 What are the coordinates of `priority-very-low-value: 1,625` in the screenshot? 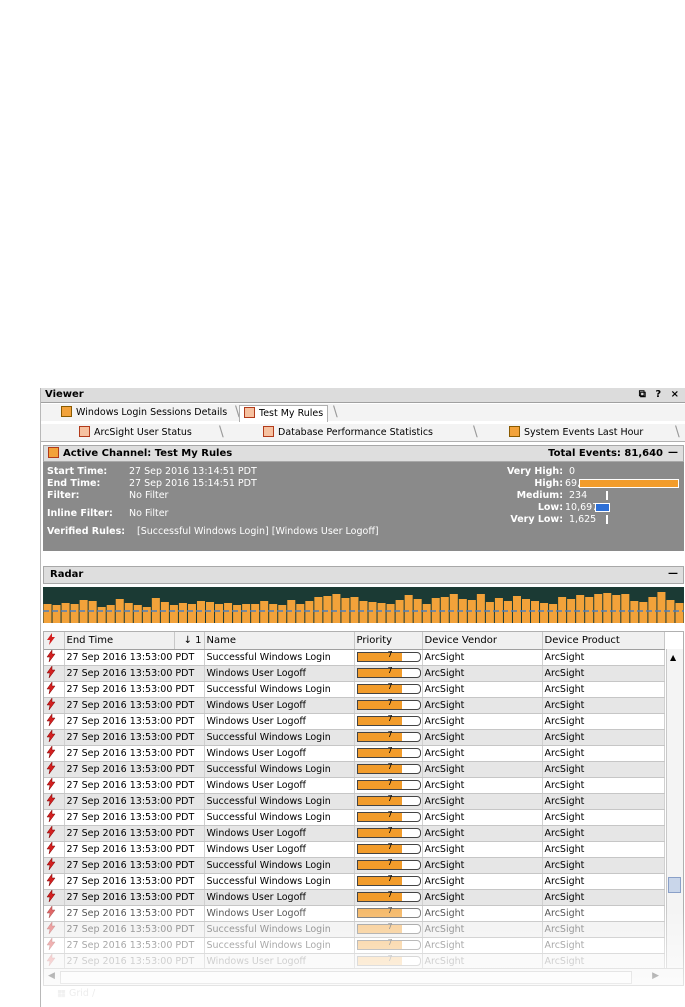 It's located at (583, 519).